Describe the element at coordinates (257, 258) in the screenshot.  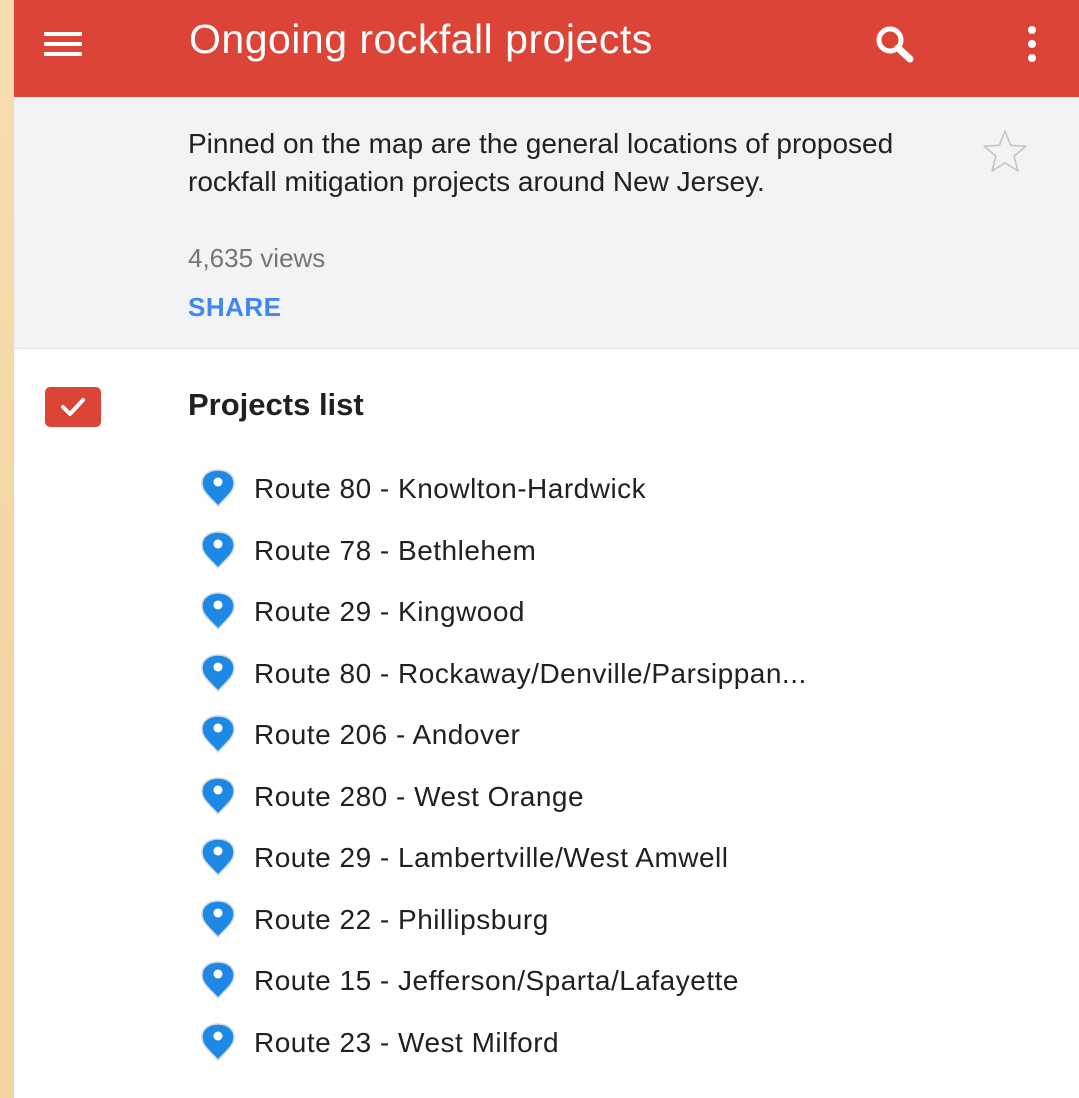
I see `view-count: 4,635 views` at that location.